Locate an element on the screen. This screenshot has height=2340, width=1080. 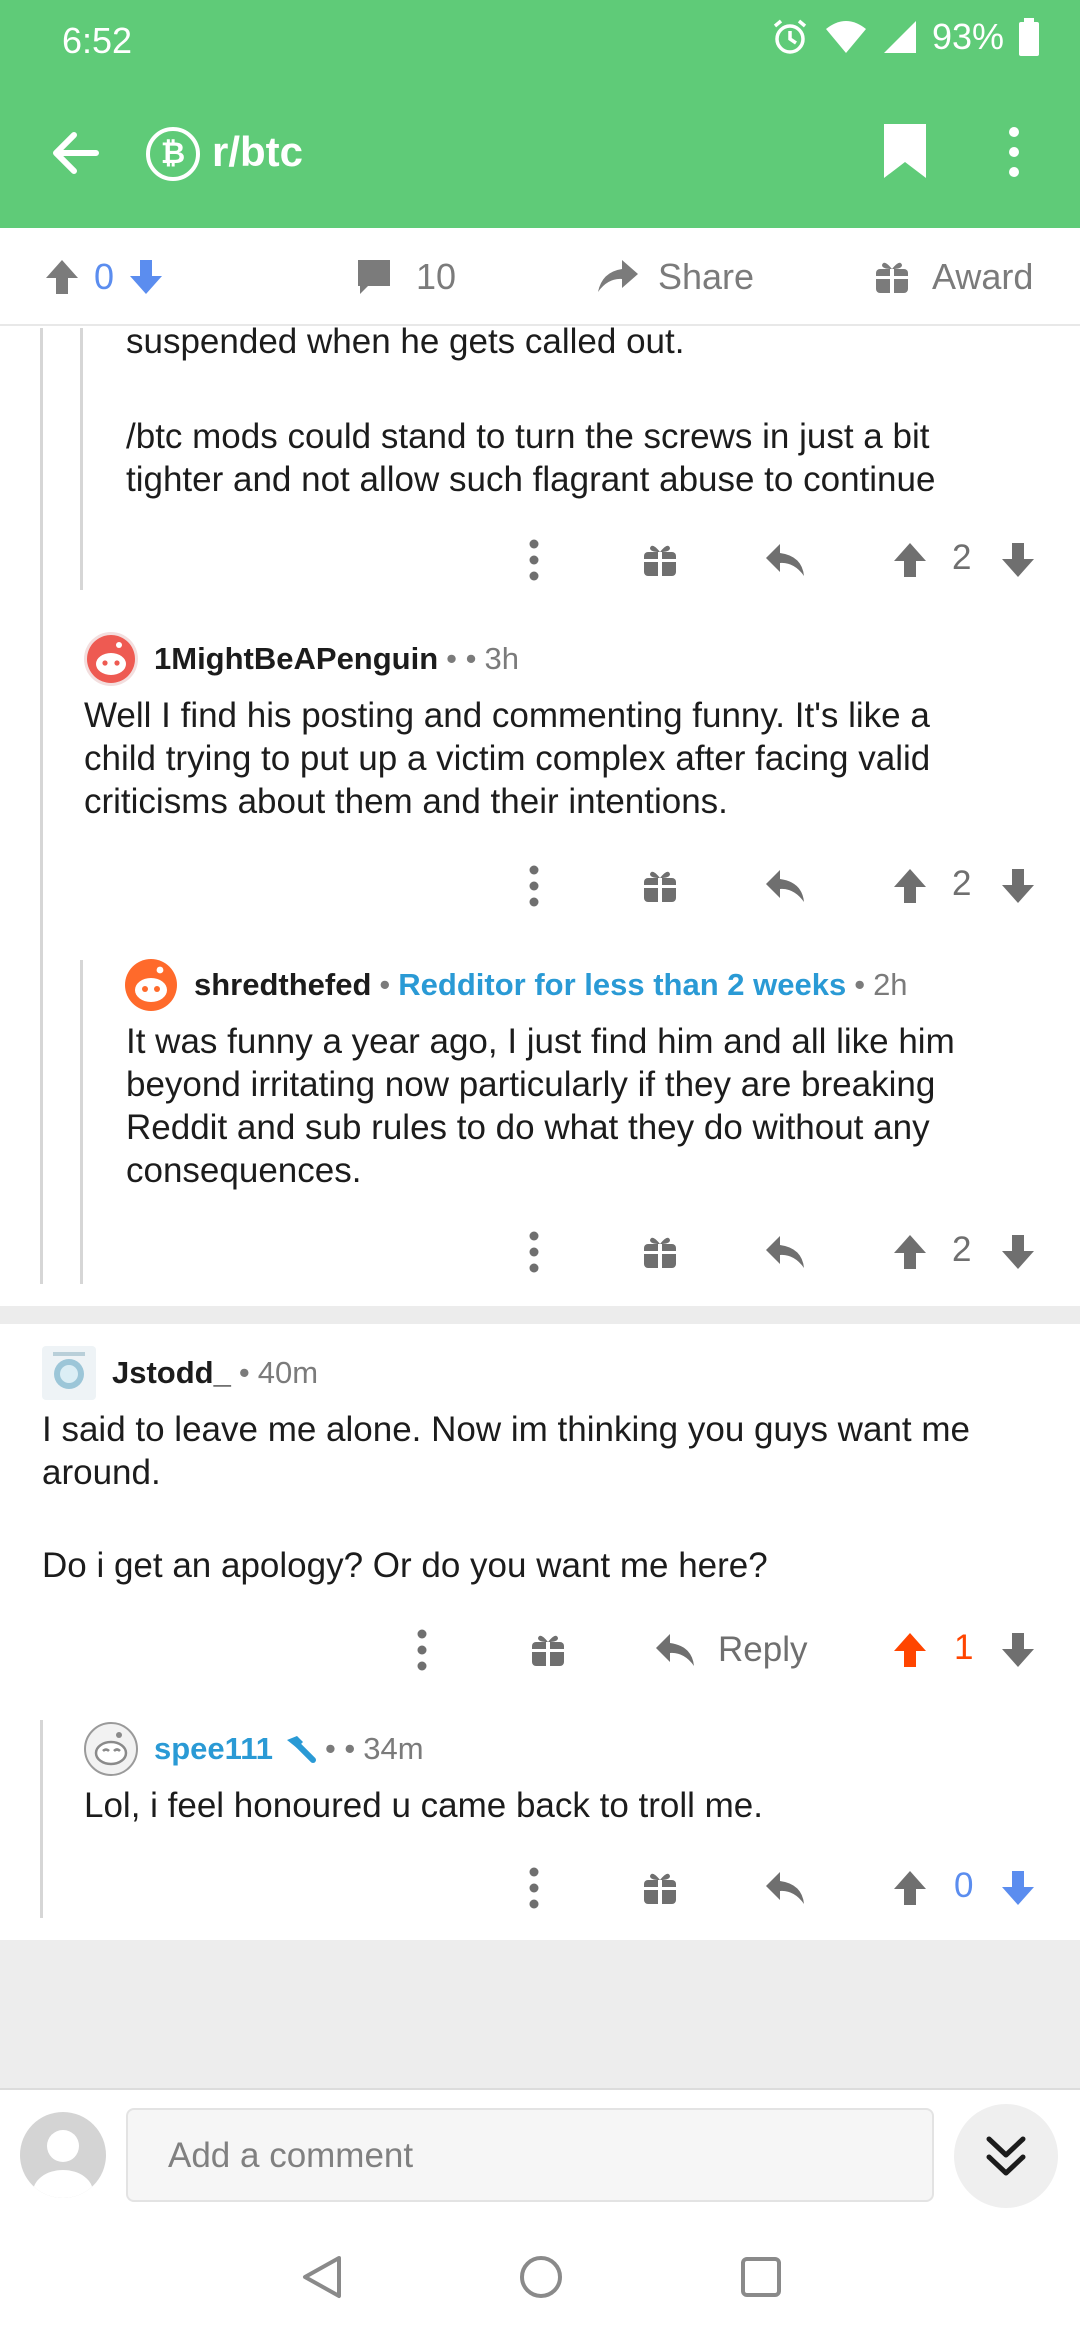
share-button: Share is located at coordinates (675, 277).